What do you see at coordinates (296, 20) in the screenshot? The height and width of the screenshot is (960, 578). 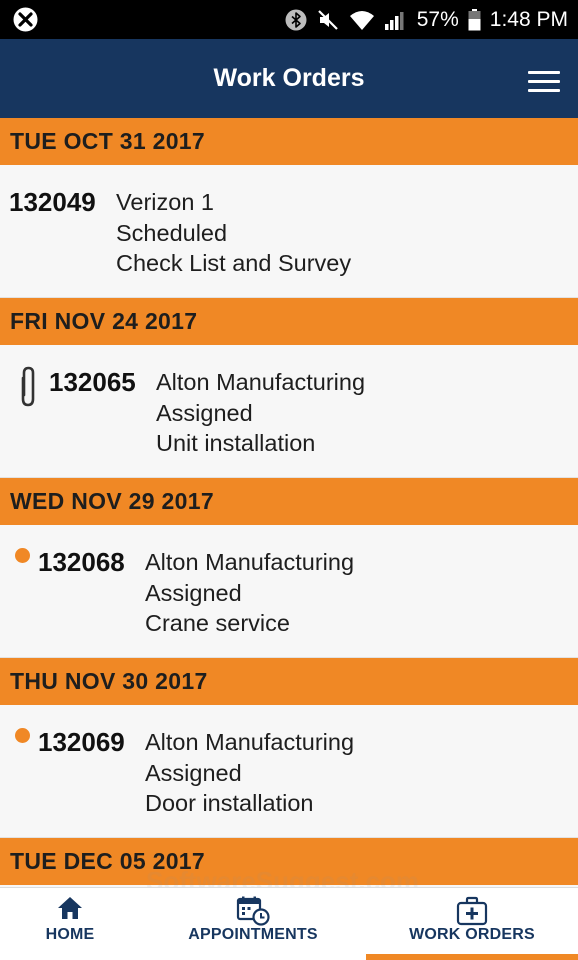 I see `bluetooth-icon` at bounding box center [296, 20].